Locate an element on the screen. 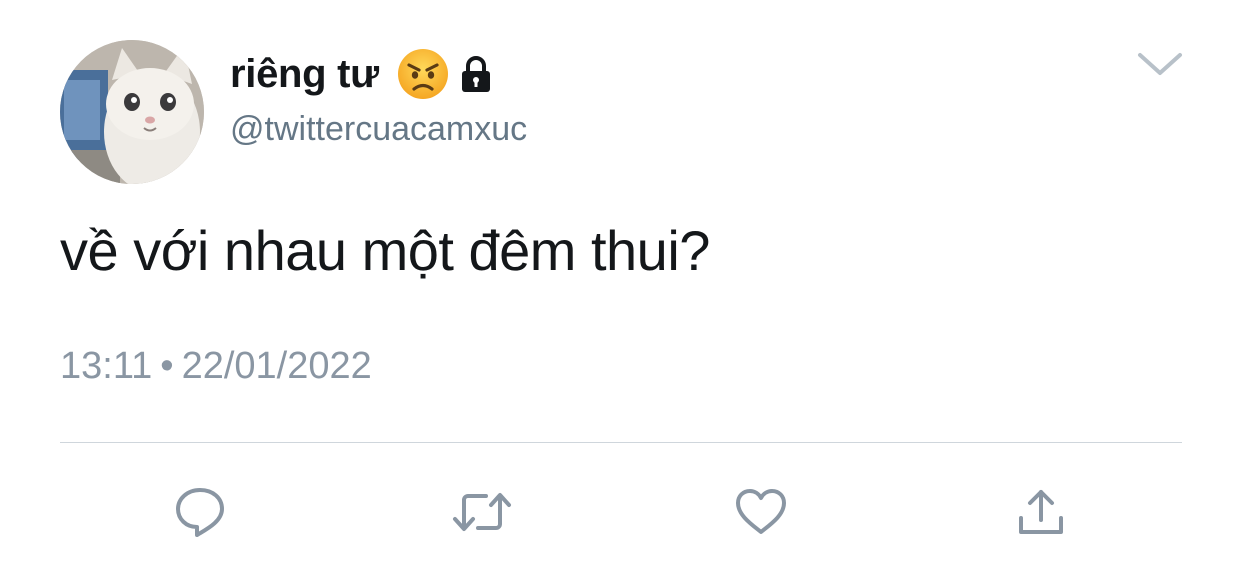 The height and width of the screenshot is (575, 1242). reply-icon is located at coordinates (200, 512).